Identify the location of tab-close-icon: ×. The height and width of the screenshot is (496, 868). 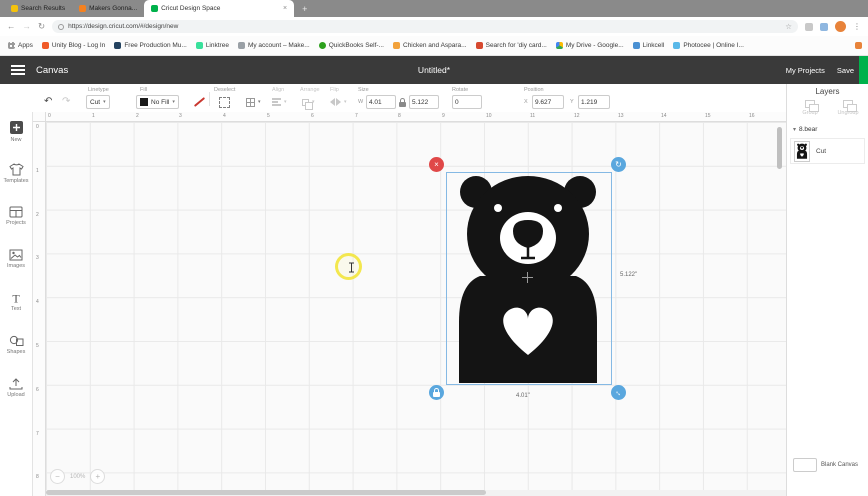
(285, 8).